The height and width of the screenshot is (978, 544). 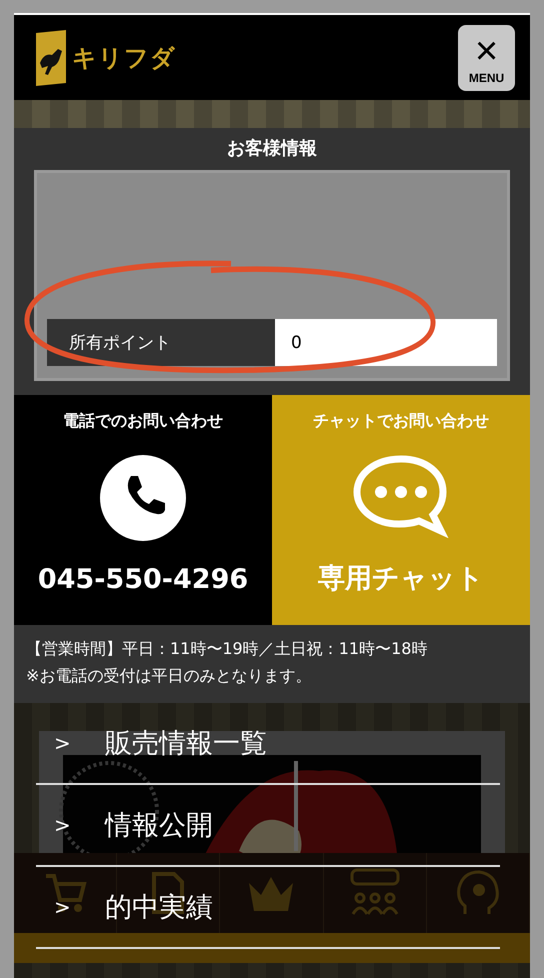 What do you see at coordinates (143, 579) in the screenshot?
I see `contact-action: 045-550-4296` at bounding box center [143, 579].